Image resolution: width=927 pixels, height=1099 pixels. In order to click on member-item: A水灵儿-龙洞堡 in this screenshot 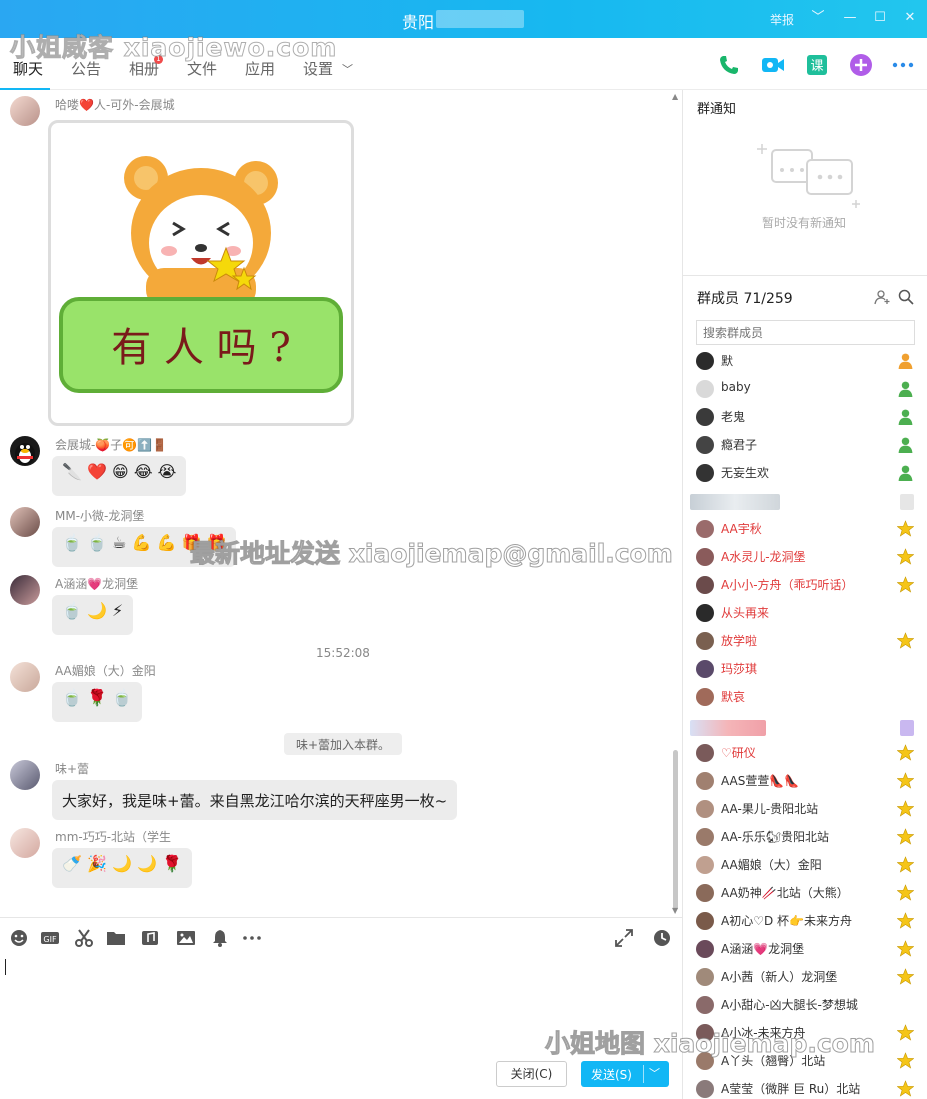, I will do `click(807, 557)`.